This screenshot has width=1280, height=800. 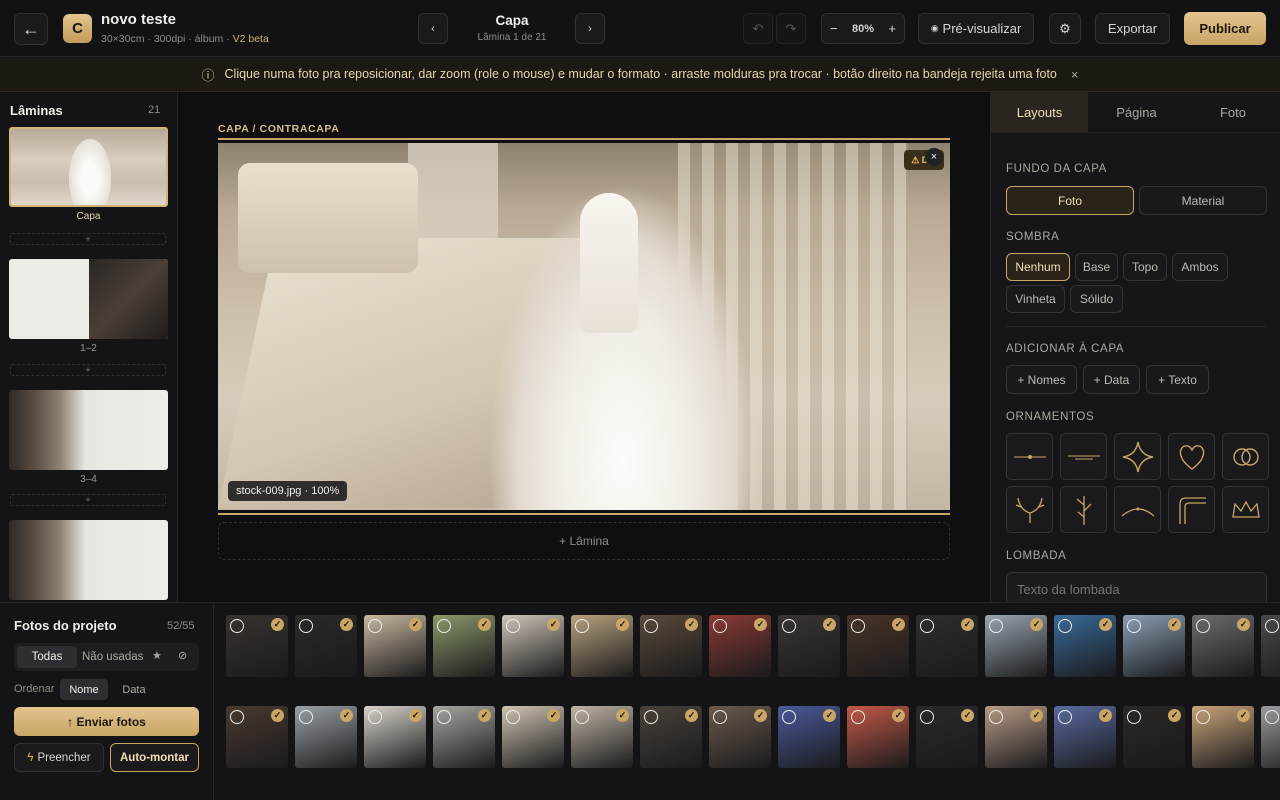 I want to click on filter-all: Todas, so click(x=47, y=657).